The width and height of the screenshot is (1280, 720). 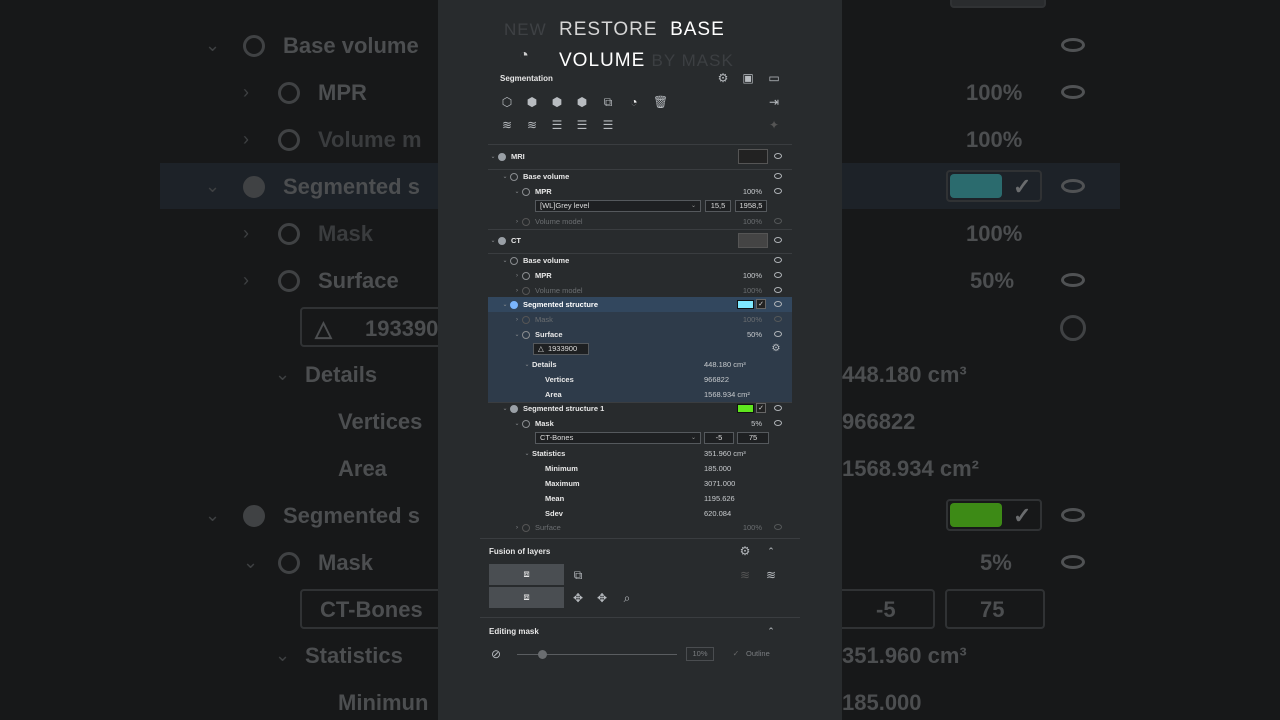 I want to click on window-max-input: 1958,5, so click(x=751, y=206).